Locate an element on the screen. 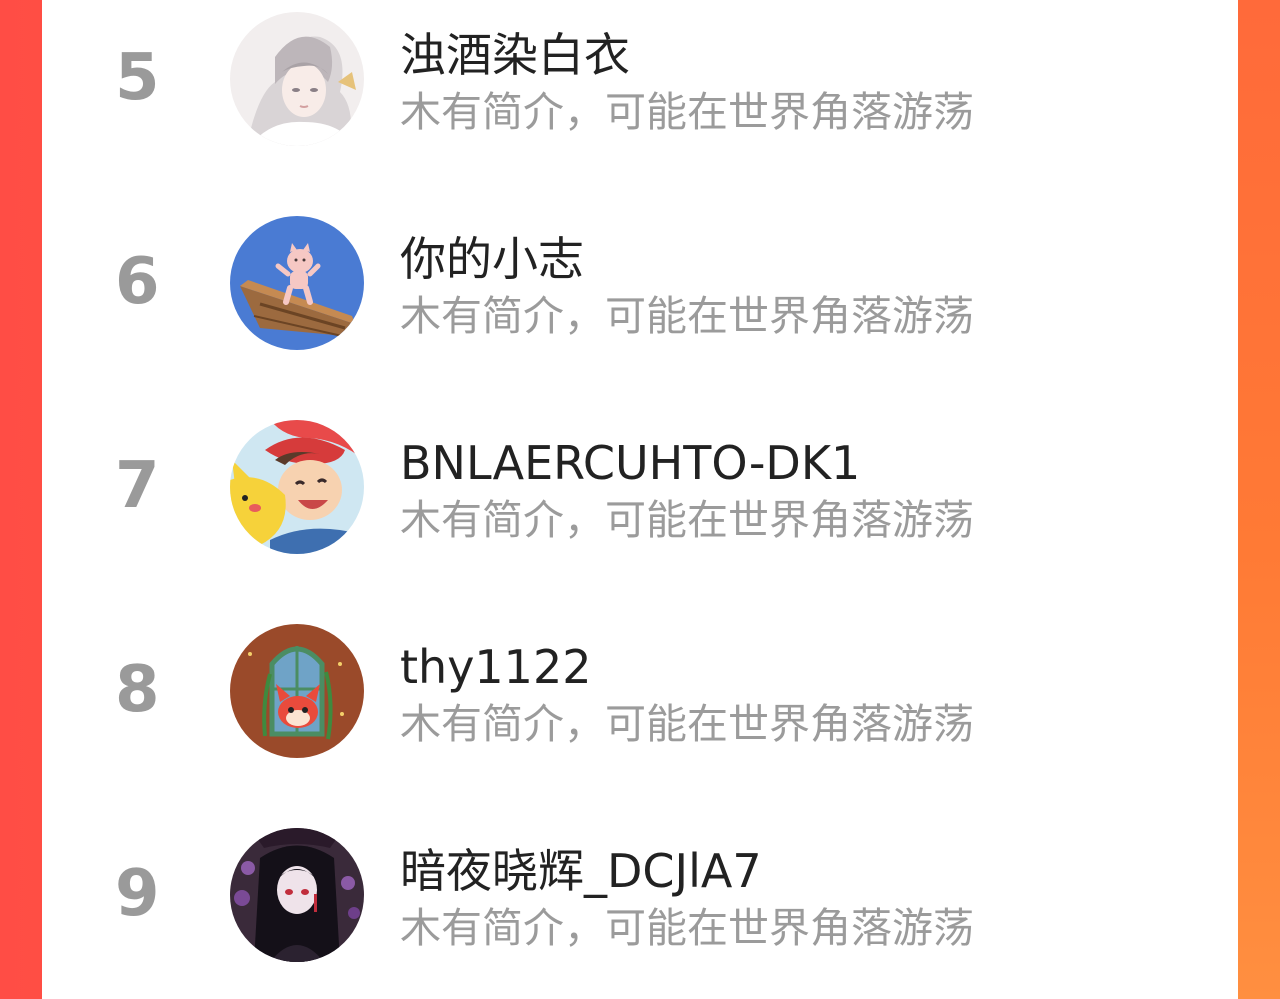  ranking-row: 6 你的小志 木有简介，可能在世界角落游荡 is located at coordinates (640, 282).